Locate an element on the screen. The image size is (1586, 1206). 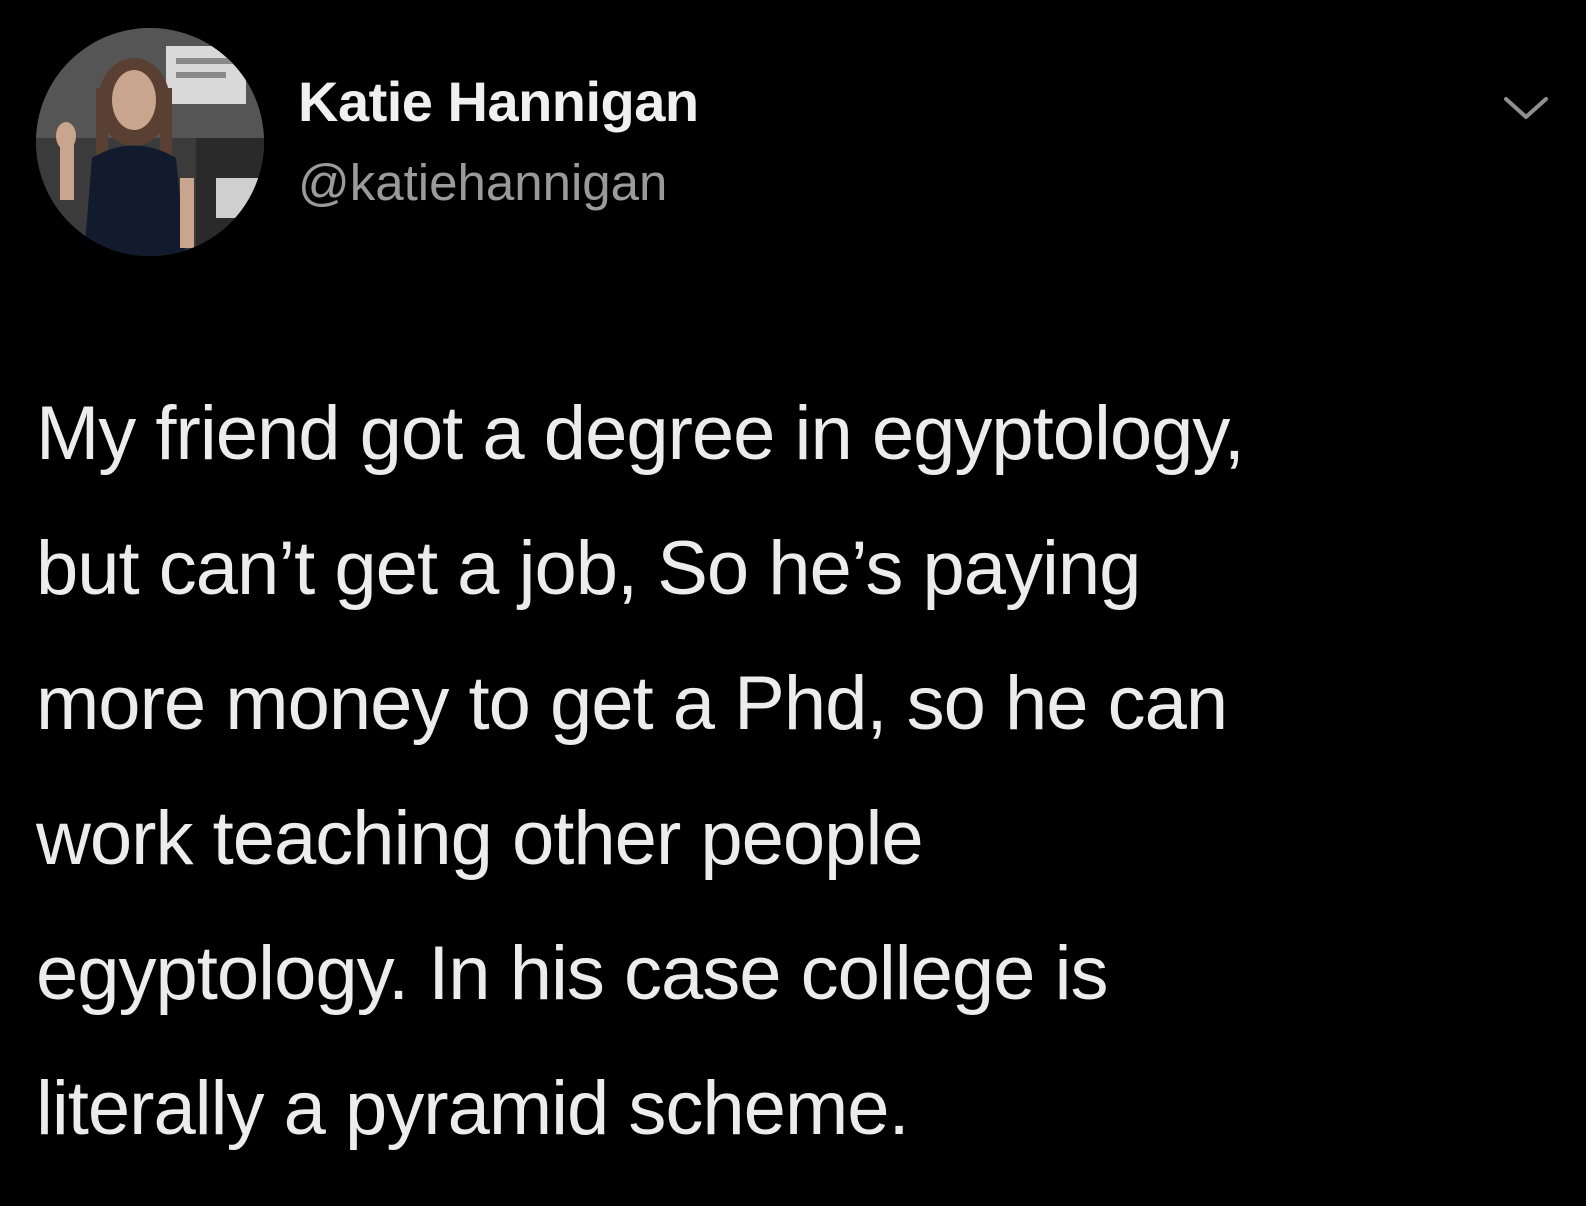
profile-photo-icon is located at coordinates (150, 142).